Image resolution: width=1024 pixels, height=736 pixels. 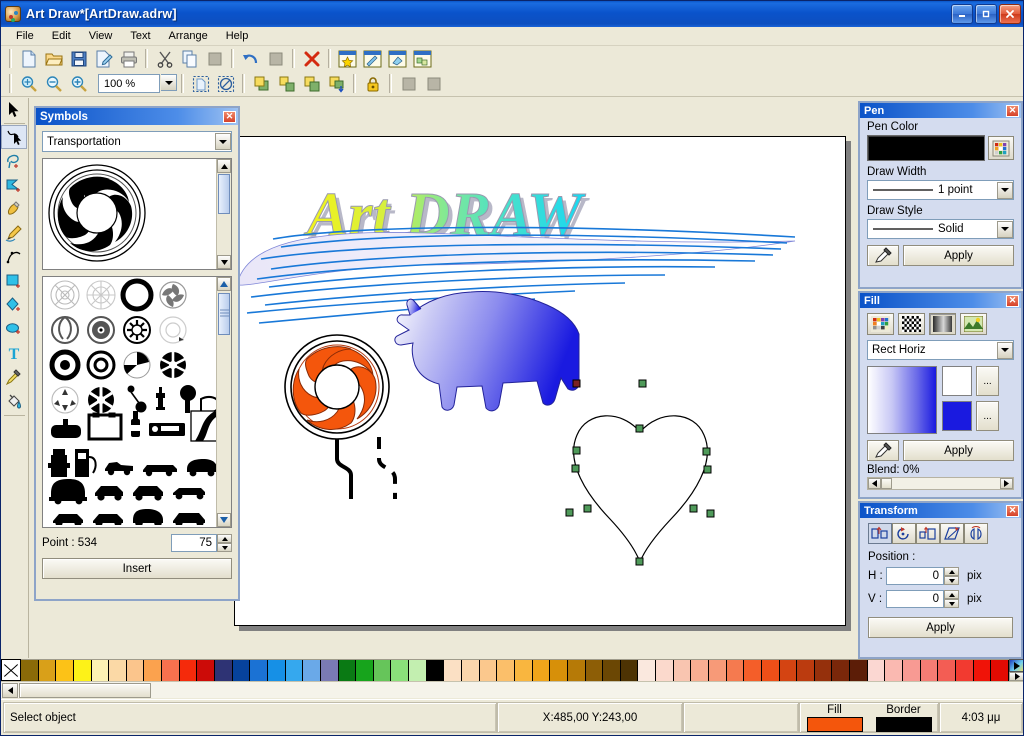 I want to click on polygon-tool, so click(x=14, y=305).